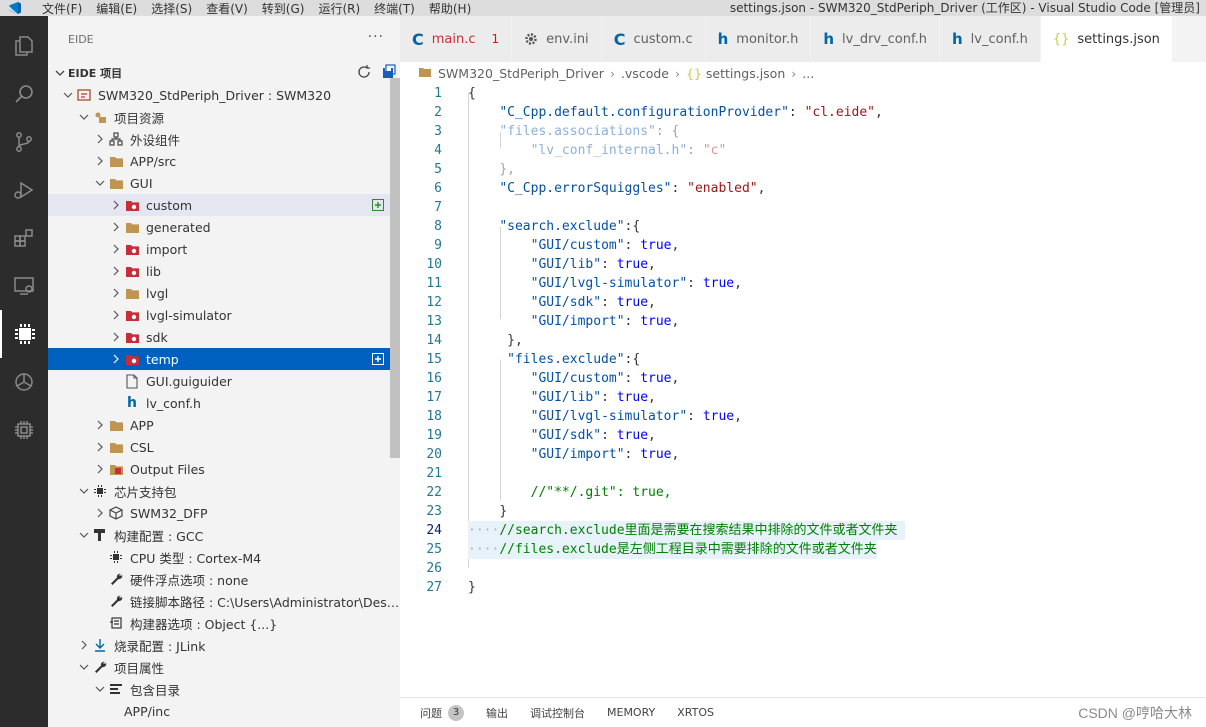 The width and height of the screenshot is (1206, 727). I want to click on tab-label: 问题, so click(431, 713).